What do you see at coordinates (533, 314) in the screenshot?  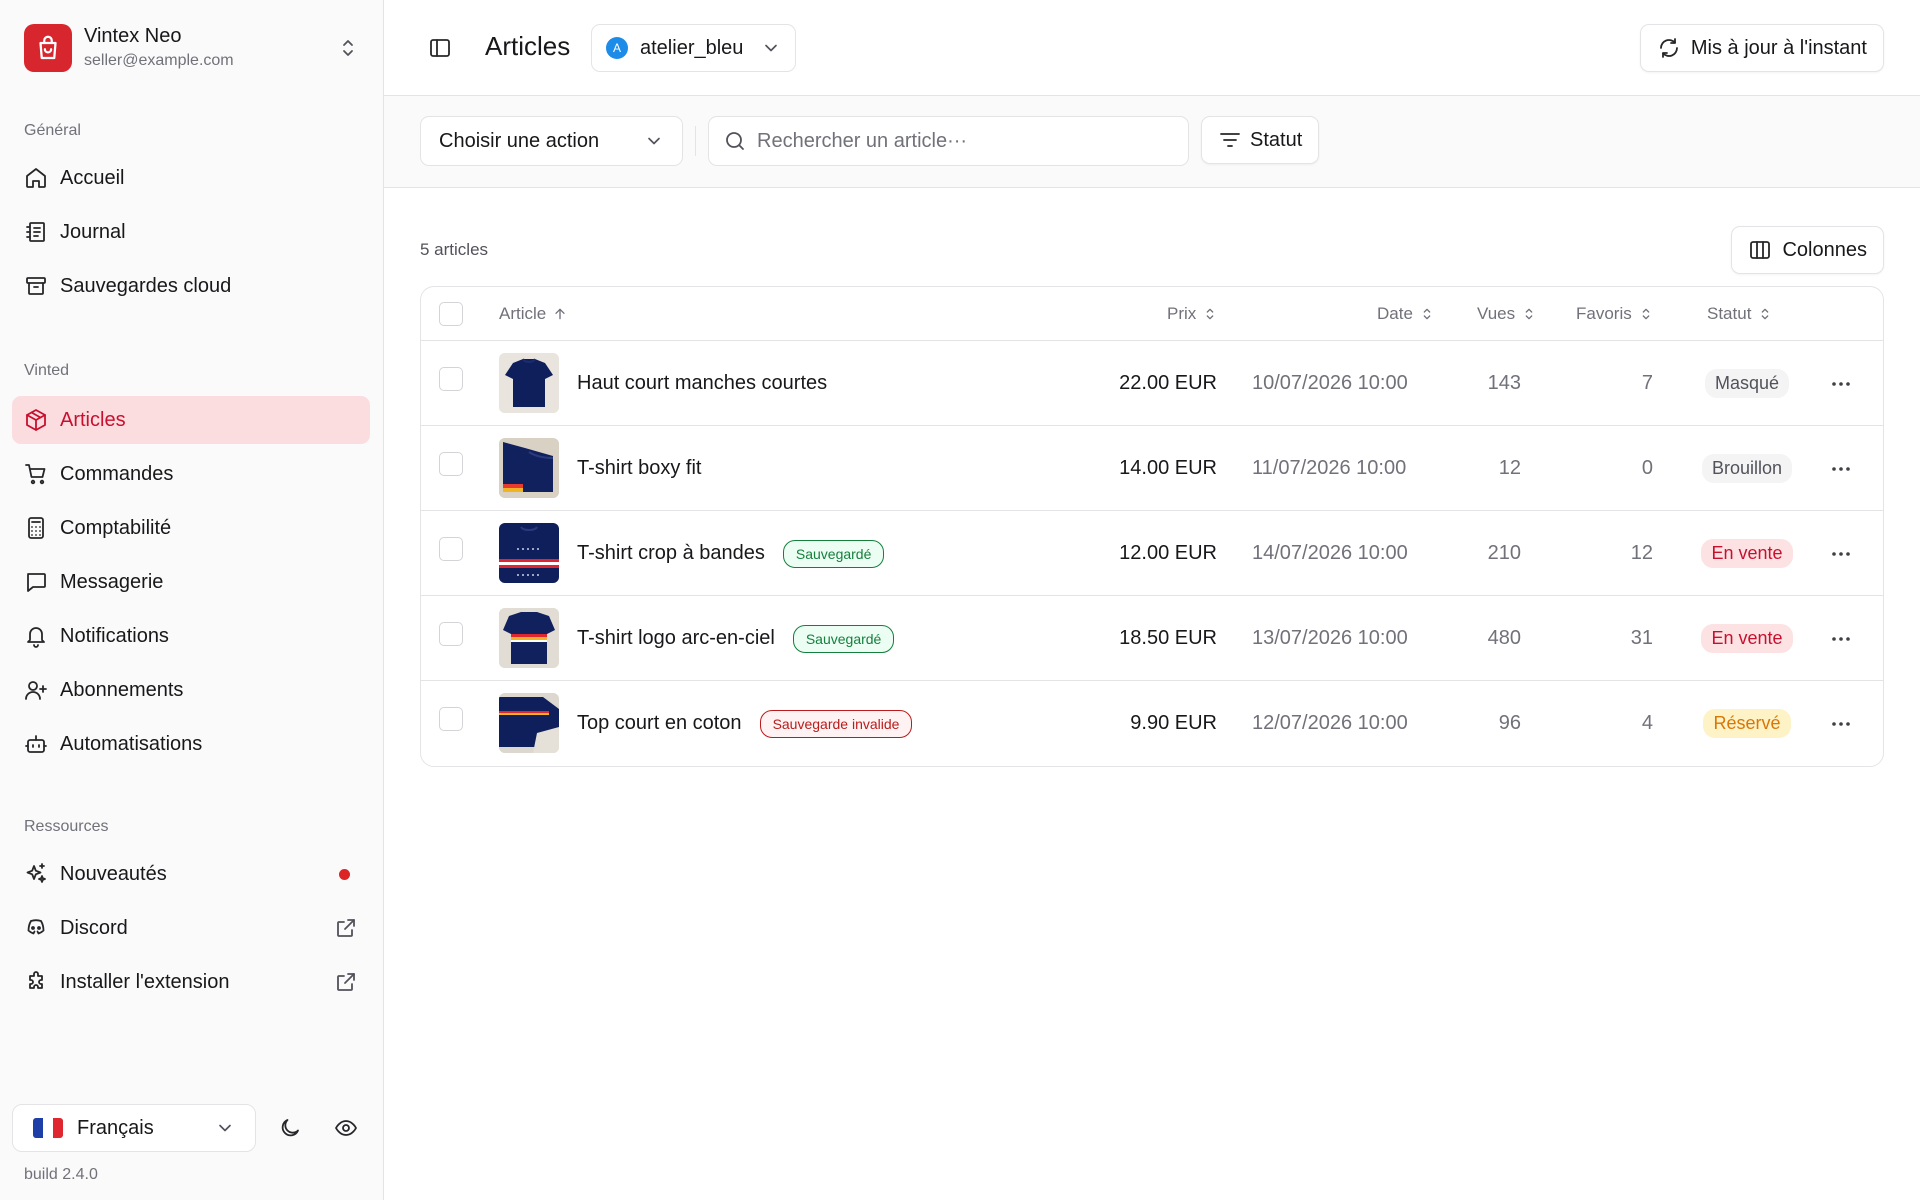 I see `column-article: Article` at bounding box center [533, 314].